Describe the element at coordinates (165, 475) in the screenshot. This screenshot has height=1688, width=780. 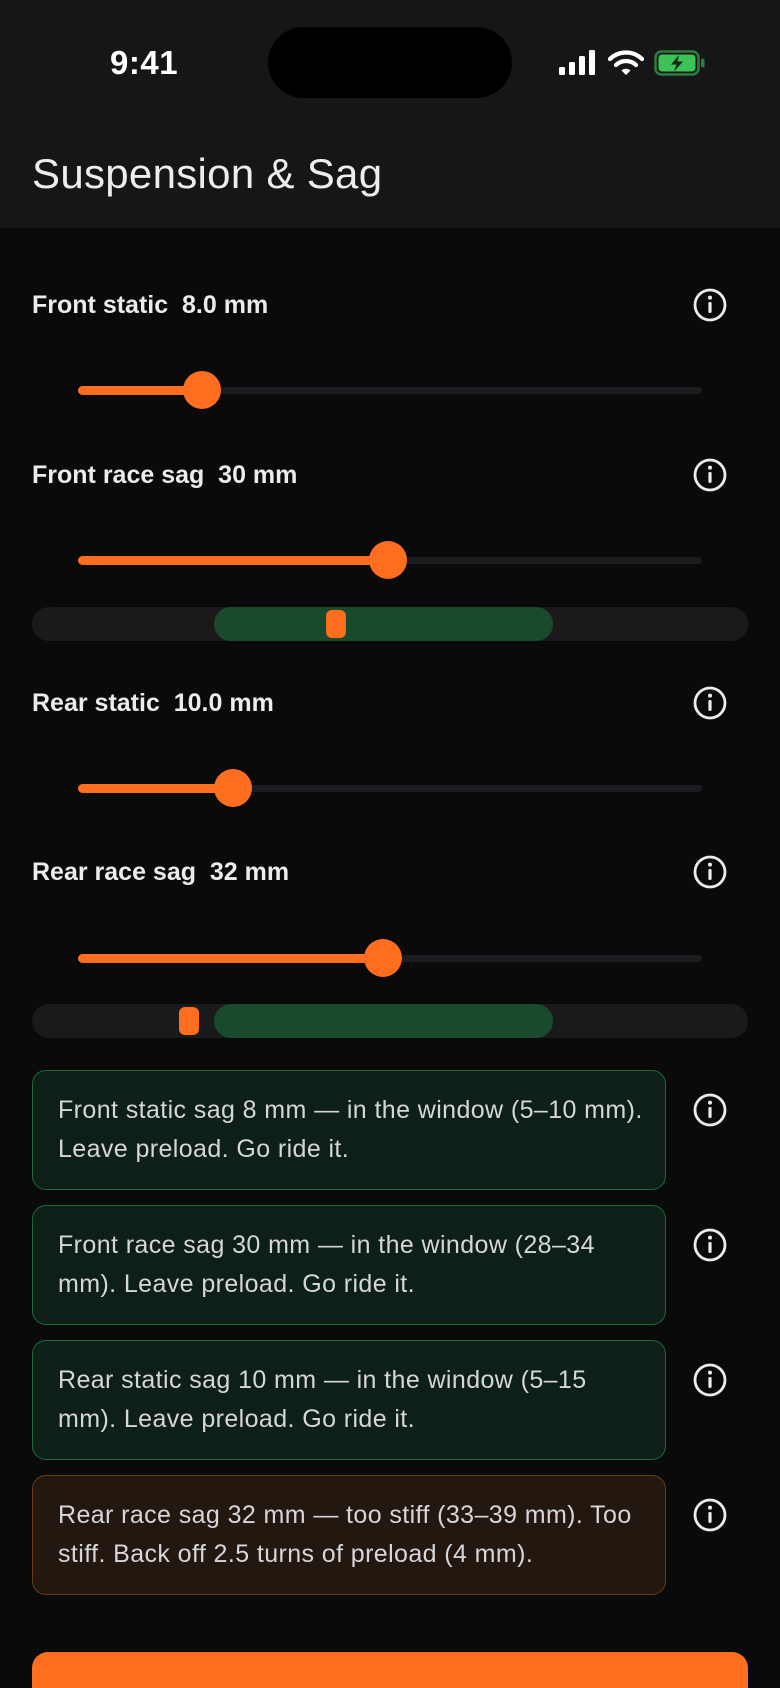
I see `front-race-sag-label: Front race sag 30 mm` at that location.